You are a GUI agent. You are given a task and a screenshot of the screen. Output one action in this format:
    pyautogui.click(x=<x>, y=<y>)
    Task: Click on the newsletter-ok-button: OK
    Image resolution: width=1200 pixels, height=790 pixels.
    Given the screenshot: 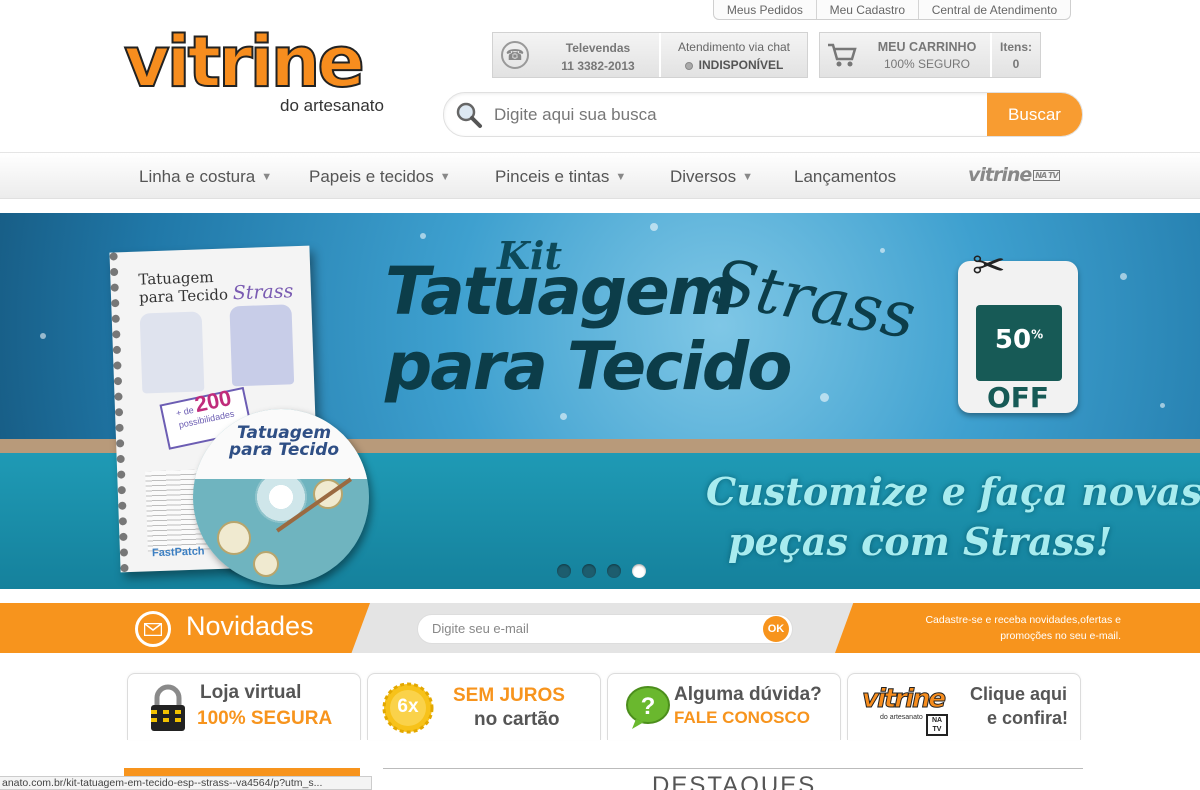 What is the action you would take?
    pyautogui.click(x=776, y=629)
    